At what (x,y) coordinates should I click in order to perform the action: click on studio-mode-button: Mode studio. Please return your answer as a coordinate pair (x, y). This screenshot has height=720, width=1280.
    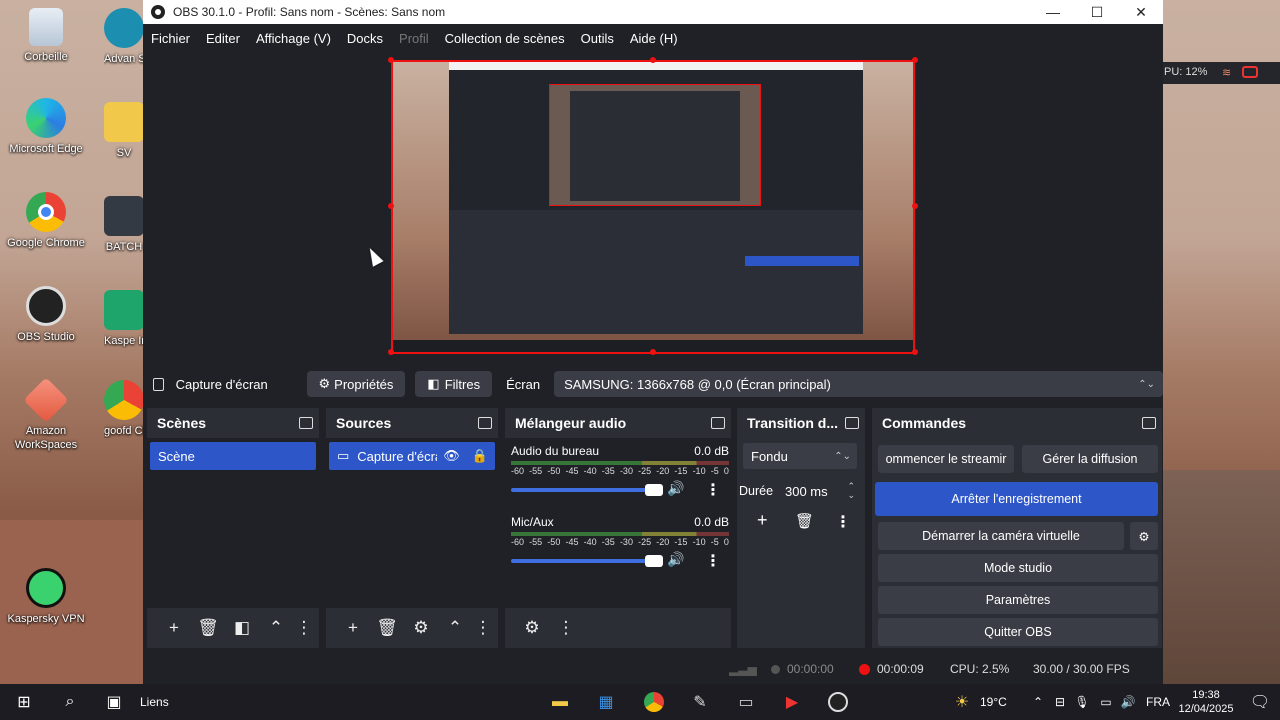
    Looking at the image, I should click on (1018, 568).